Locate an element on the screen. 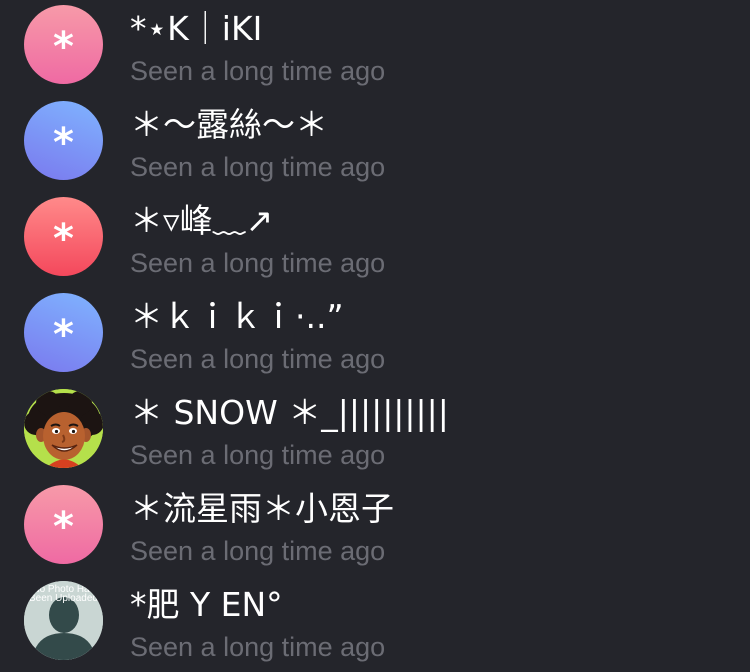  no-photo-caption: No Photo Has Been Uploaded is located at coordinates (63, 594).